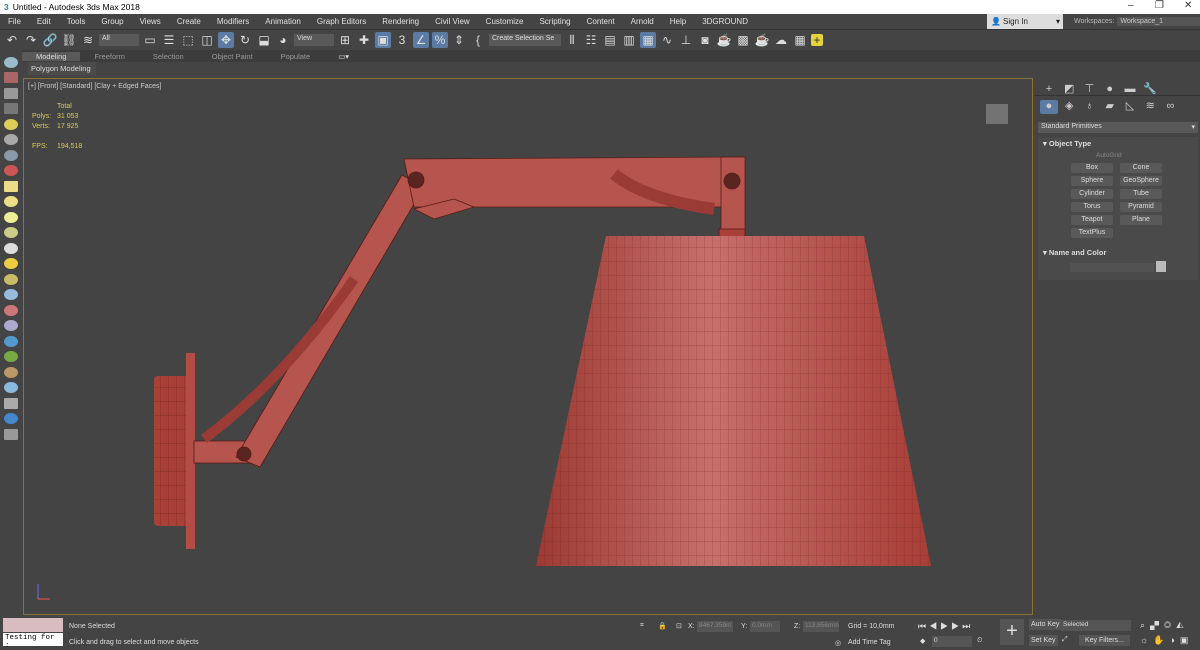 This screenshot has height=650, width=1200. Describe the element at coordinates (11, 186) in the screenshot. I see `box-icon` at that location.